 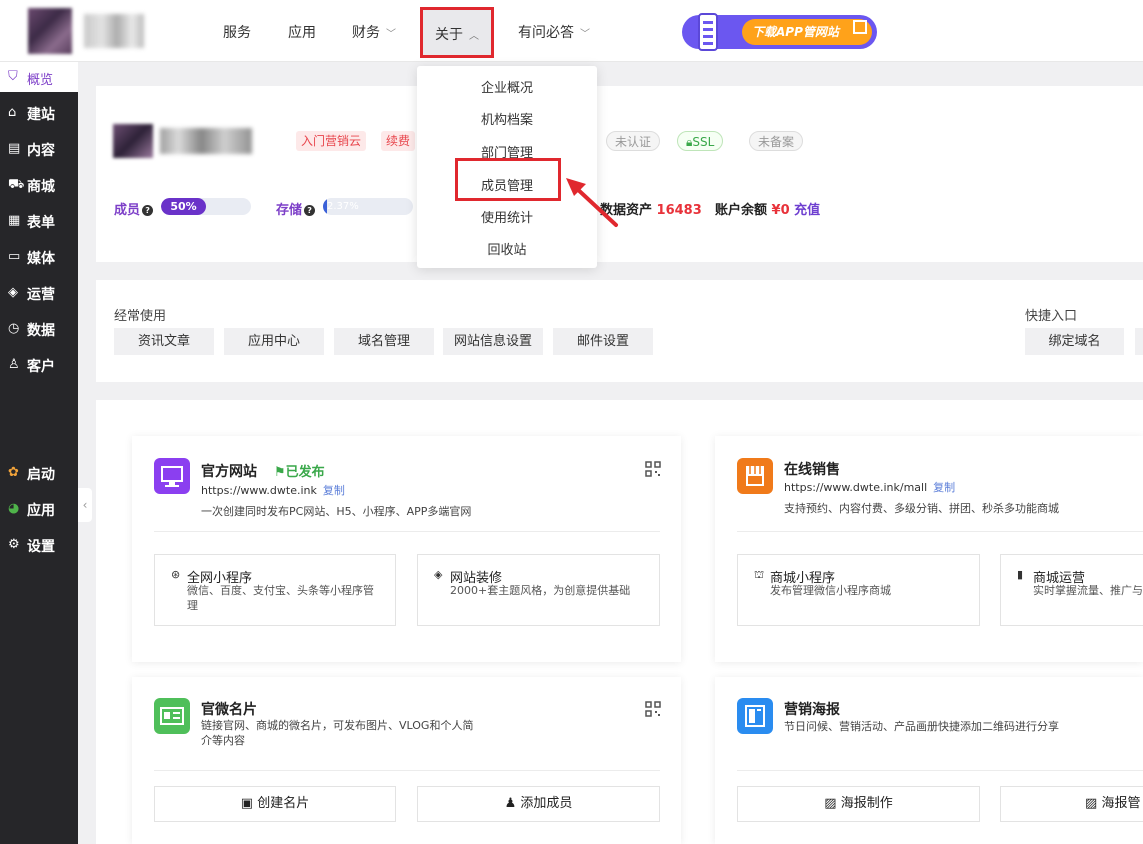 What do you see at coordinates (296, 208) in the screenshot?
I see `storage-label: 存储?` at bounding box center [296, 208].